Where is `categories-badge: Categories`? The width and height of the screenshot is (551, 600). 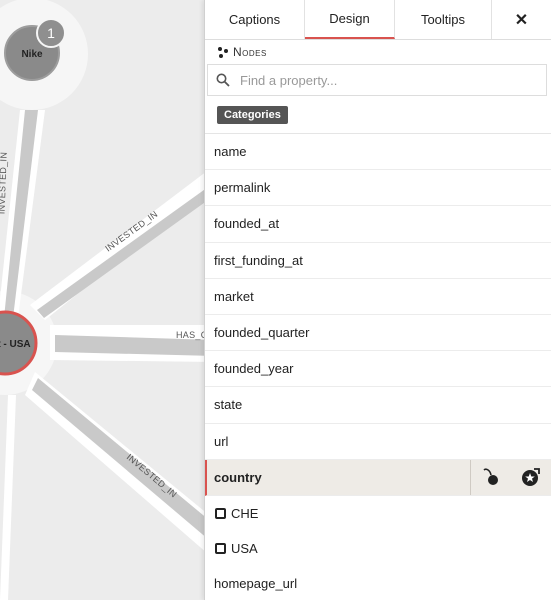 categories-badge: Categories is located at coordinates (252, 114).